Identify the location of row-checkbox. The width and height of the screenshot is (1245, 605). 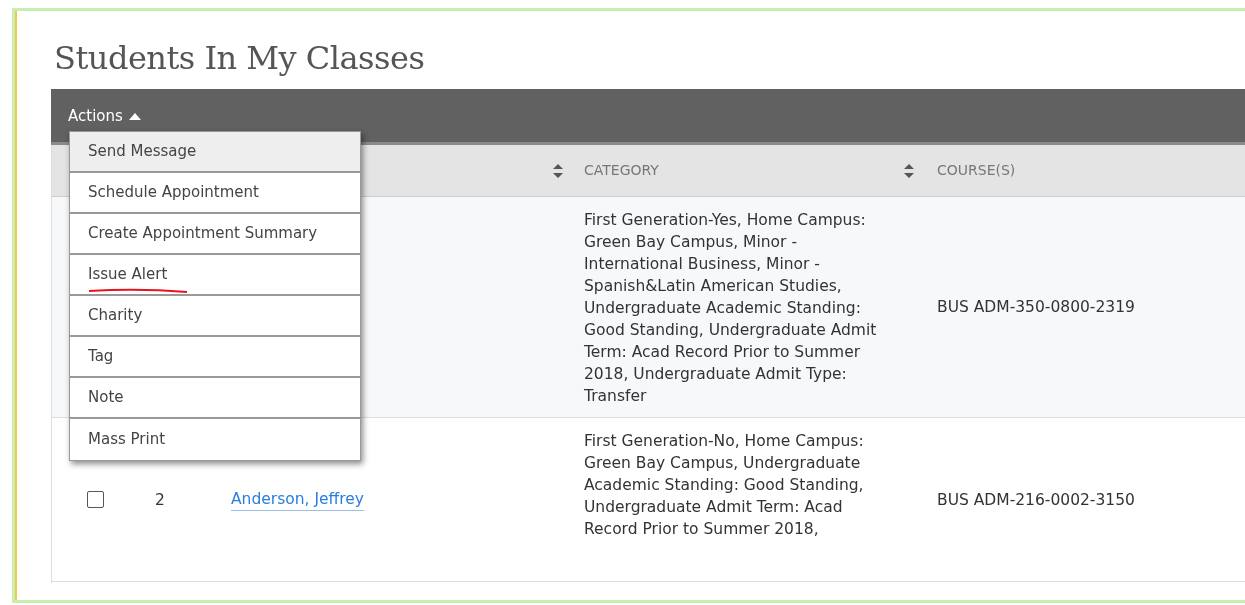
(95, 500).